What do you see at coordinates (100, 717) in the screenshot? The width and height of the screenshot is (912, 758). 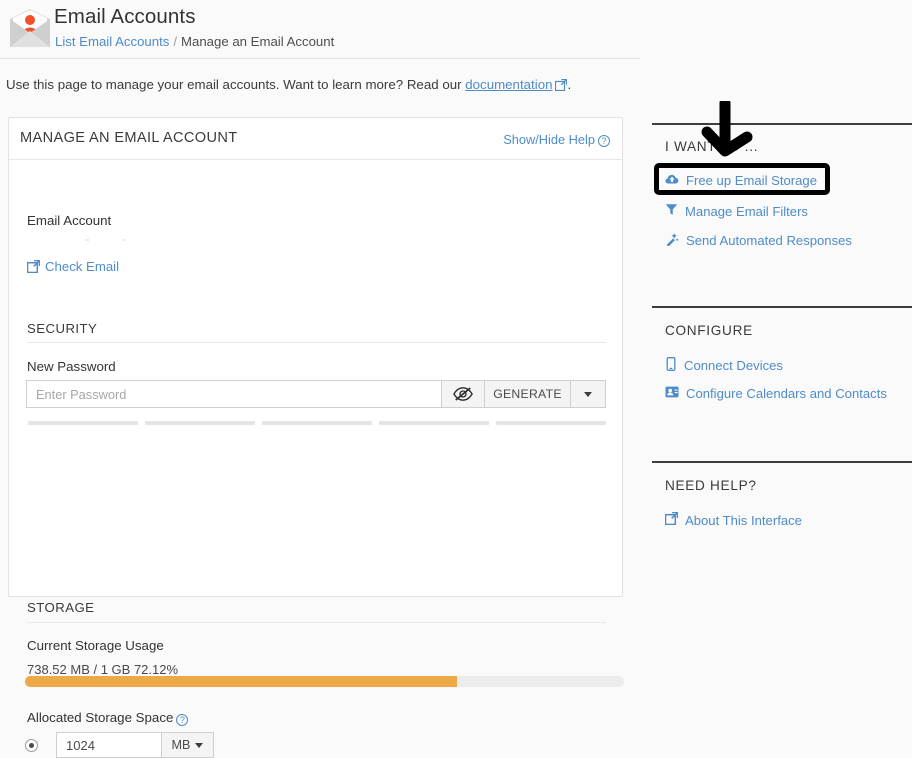 I see `allocated-storage-label-text: Allocated Storage Space` at bounding box center [100, 717].